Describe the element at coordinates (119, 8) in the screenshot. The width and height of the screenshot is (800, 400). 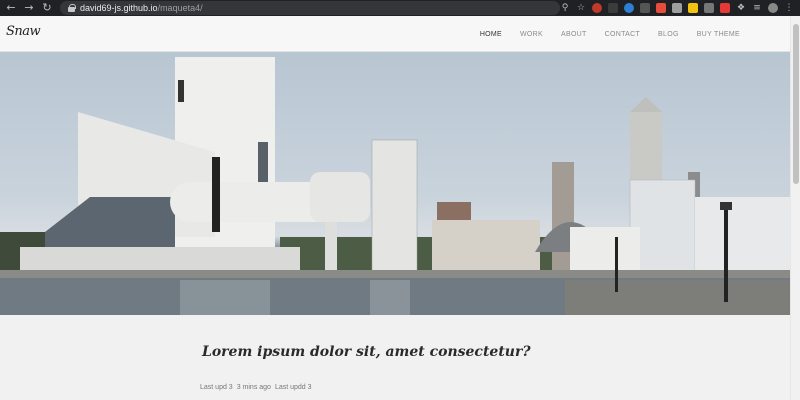
I see `url-host: david69-js.github.io` at that location.